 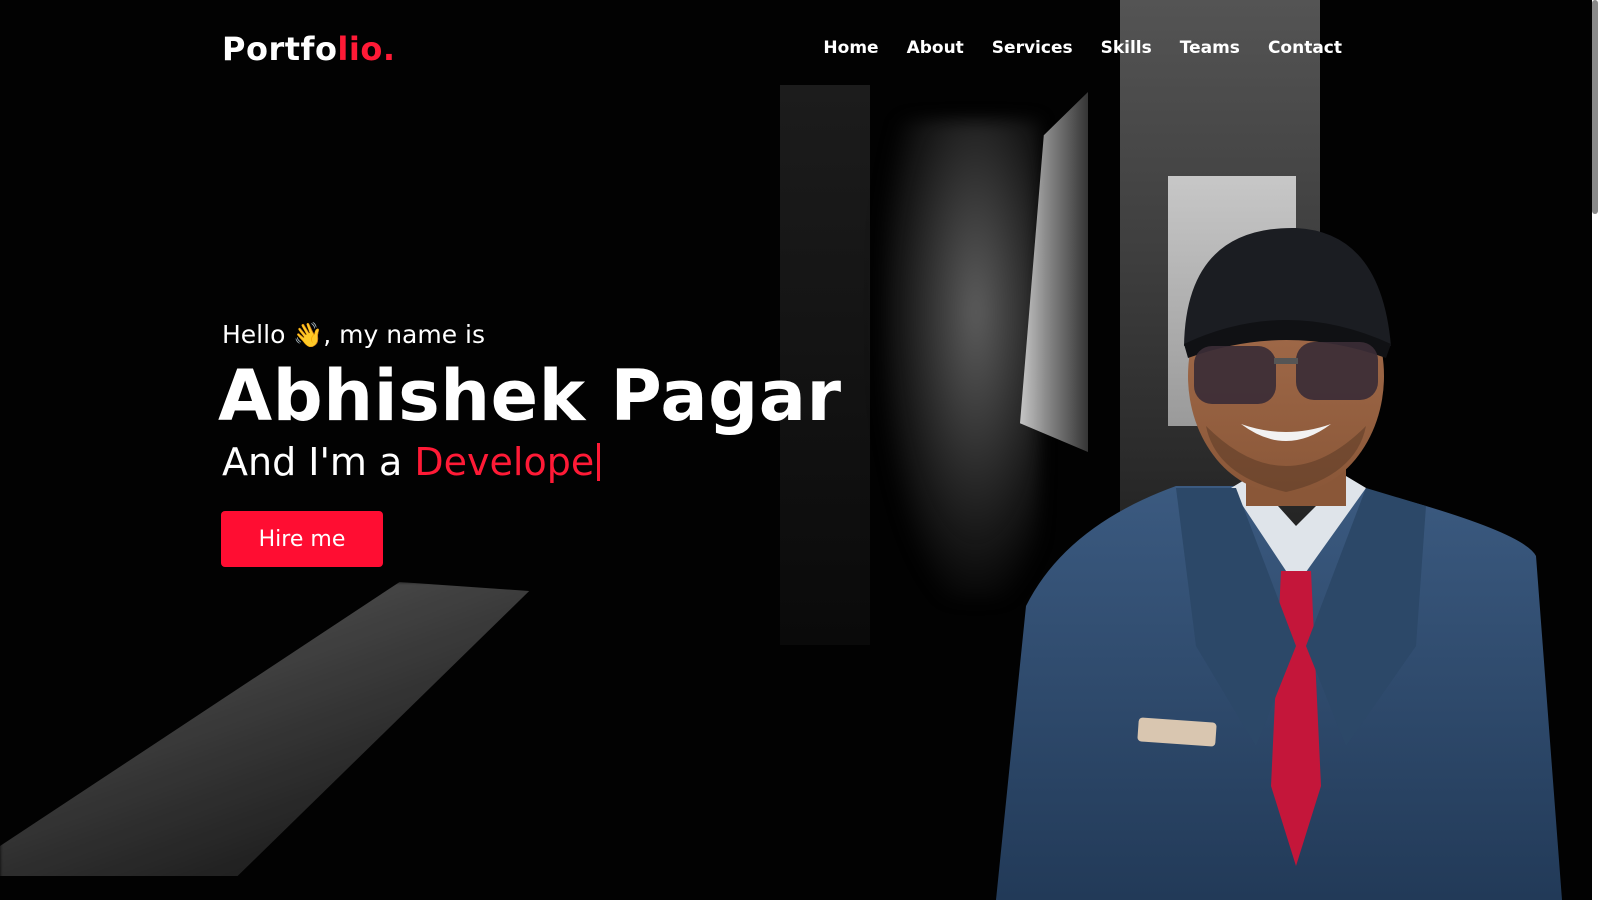 I want to click on nav-contact: Contact, so click(x=1305, y=48).